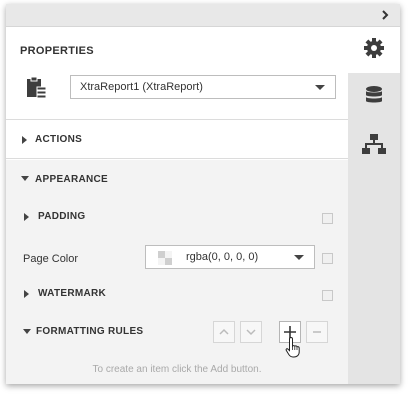 The height and width of the screenshot is (402, 410). Describe the element at coordinates (385, 15) in the screenshot. I see `chevron-right-icon` at that location.